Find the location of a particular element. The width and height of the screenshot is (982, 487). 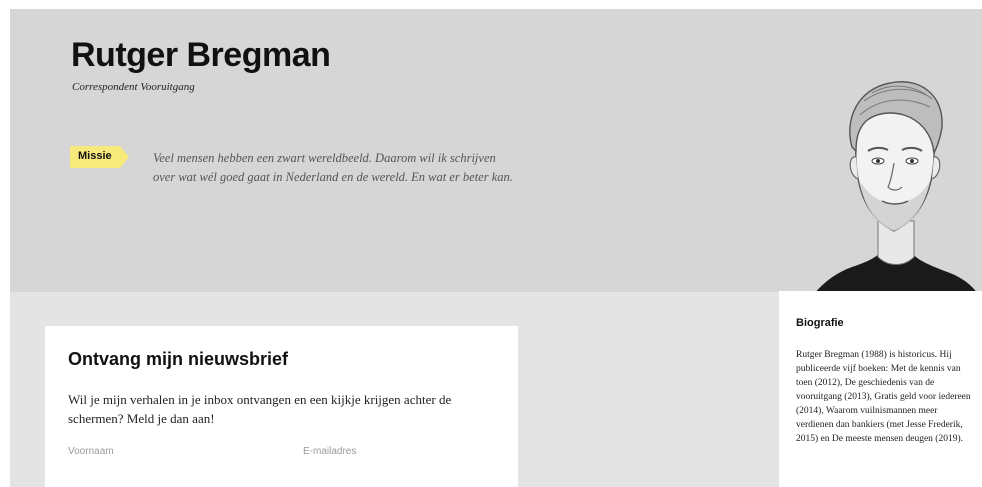

newsletter-title: Ontvang mijn nieuwsbrief is located at coordinates (178, 359).